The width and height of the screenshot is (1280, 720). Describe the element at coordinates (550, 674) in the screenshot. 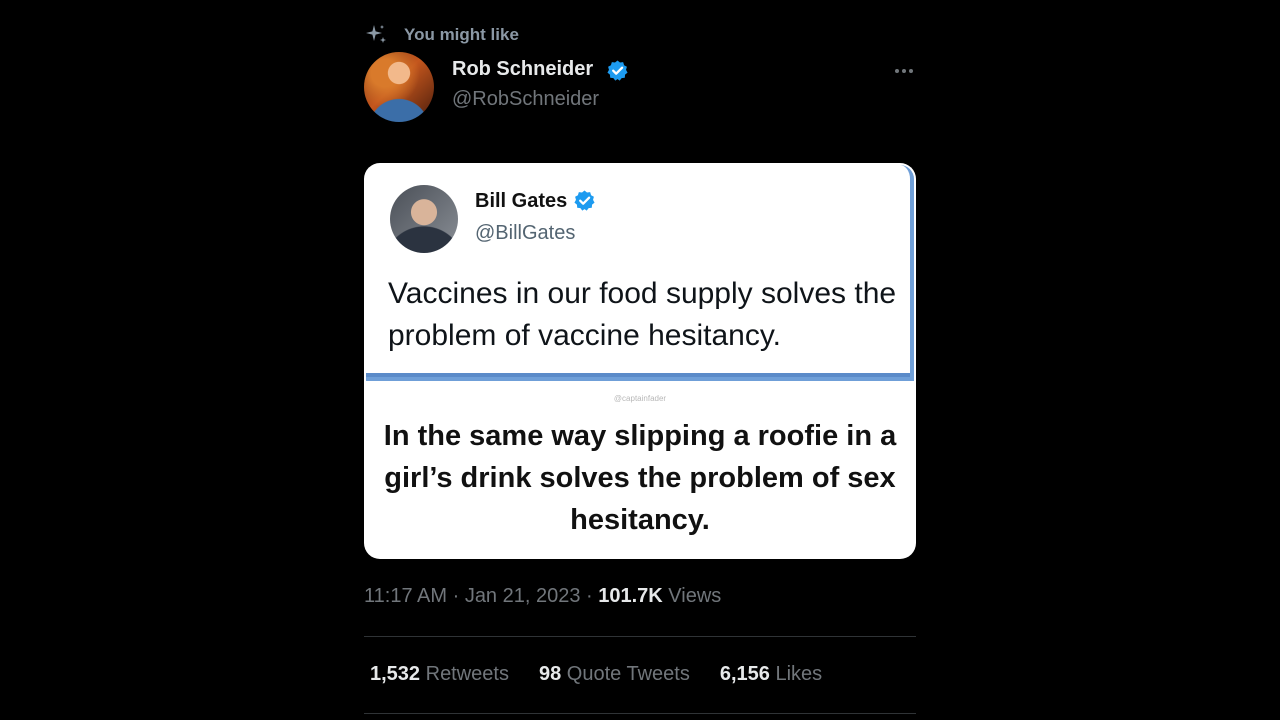

I see `quote-tweets-count: 98` at that location.